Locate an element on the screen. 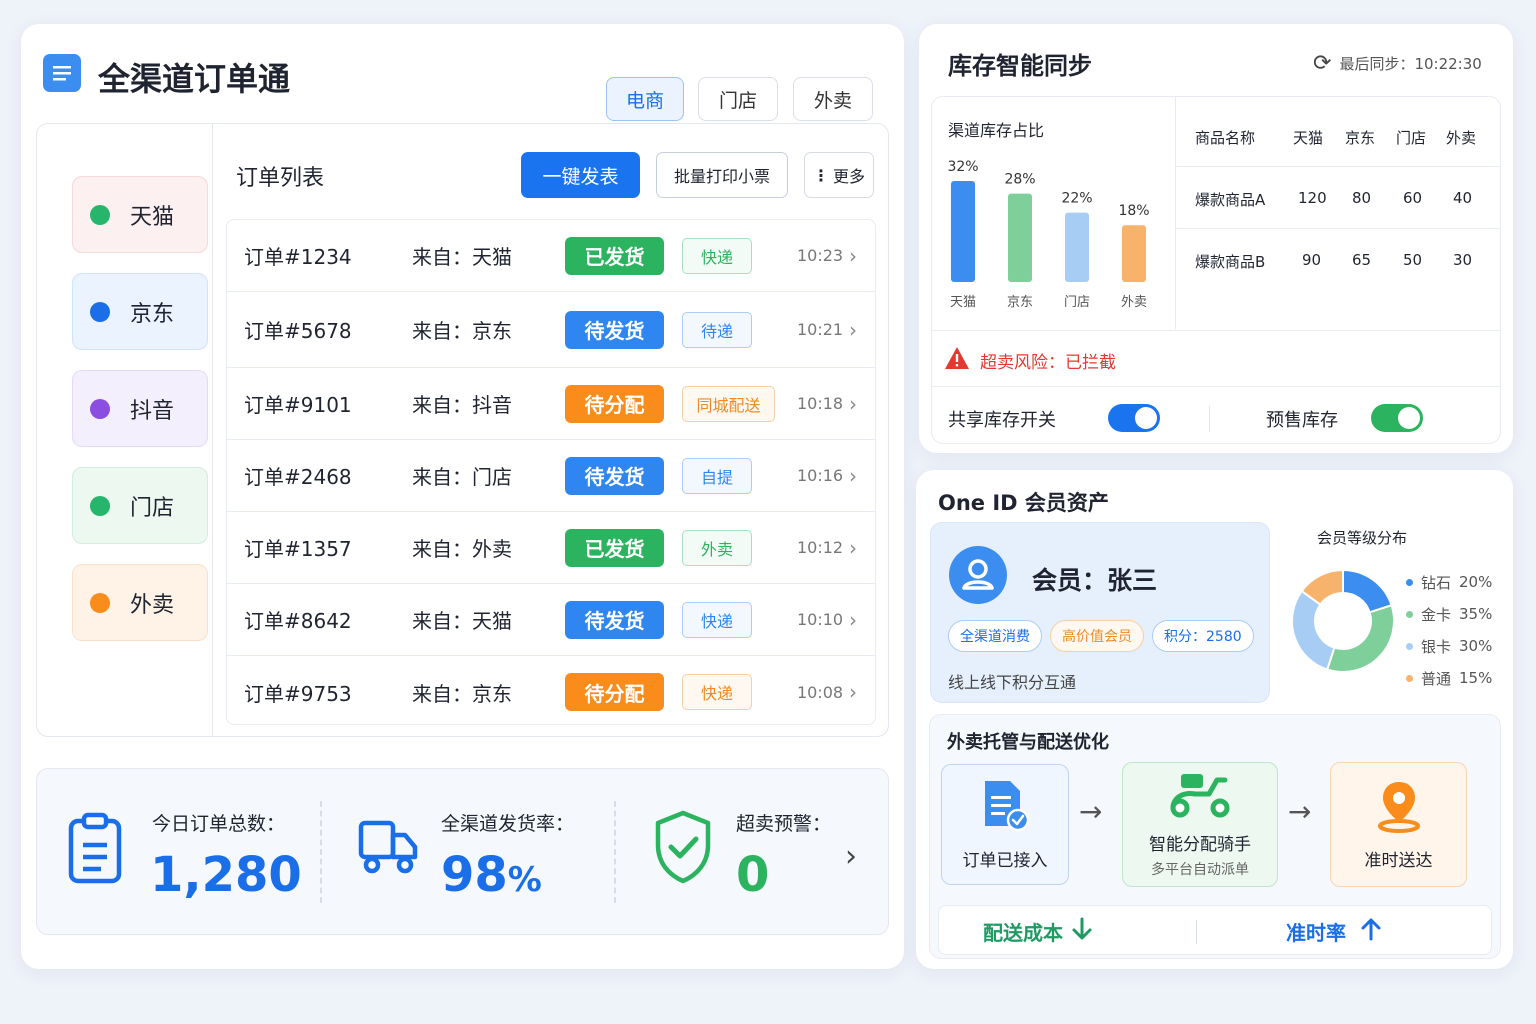 The height and width of the screenshot is (1024, 1536). warning-icon is located at coordinates (957, 360).